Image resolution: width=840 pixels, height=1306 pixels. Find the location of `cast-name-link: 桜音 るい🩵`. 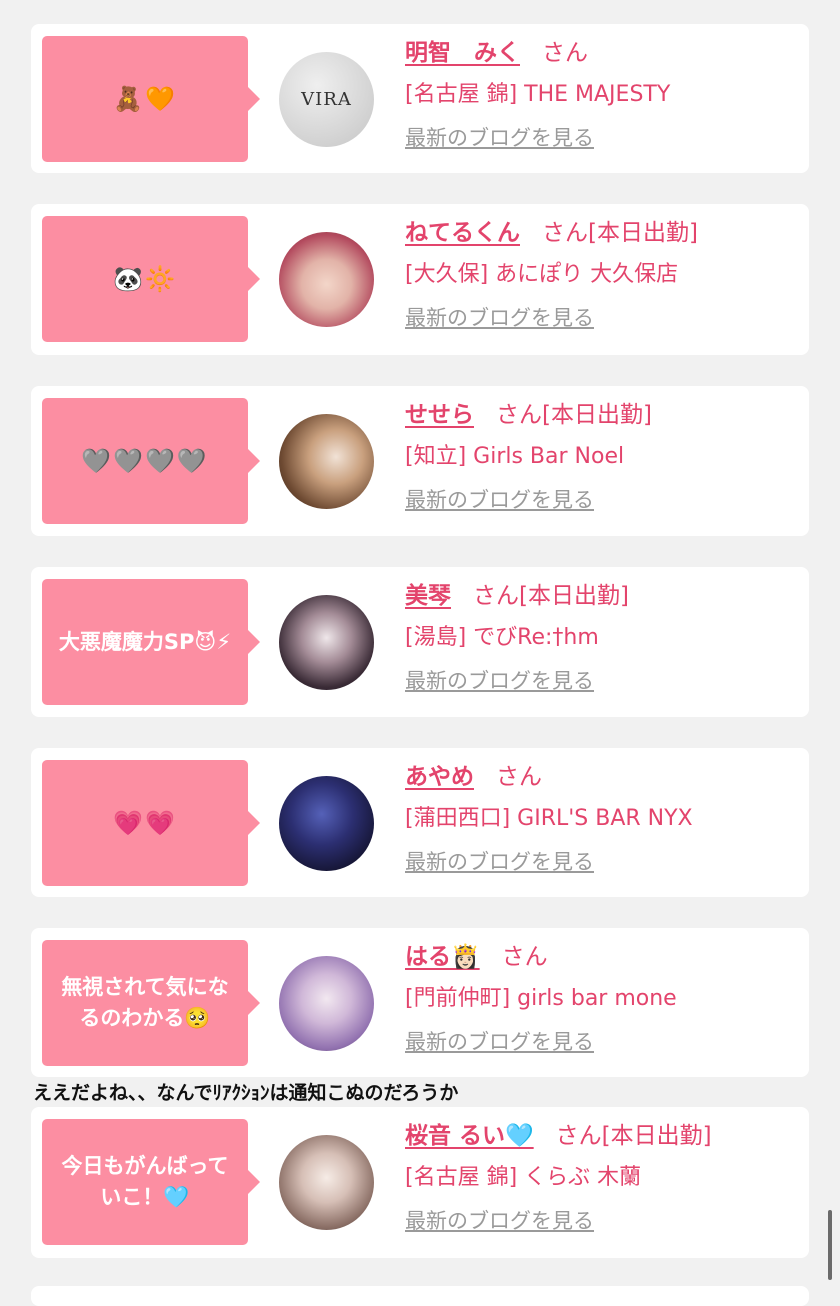

cast-name-link: 桜音 るい🩵 is located at coordinates (469, 1136).